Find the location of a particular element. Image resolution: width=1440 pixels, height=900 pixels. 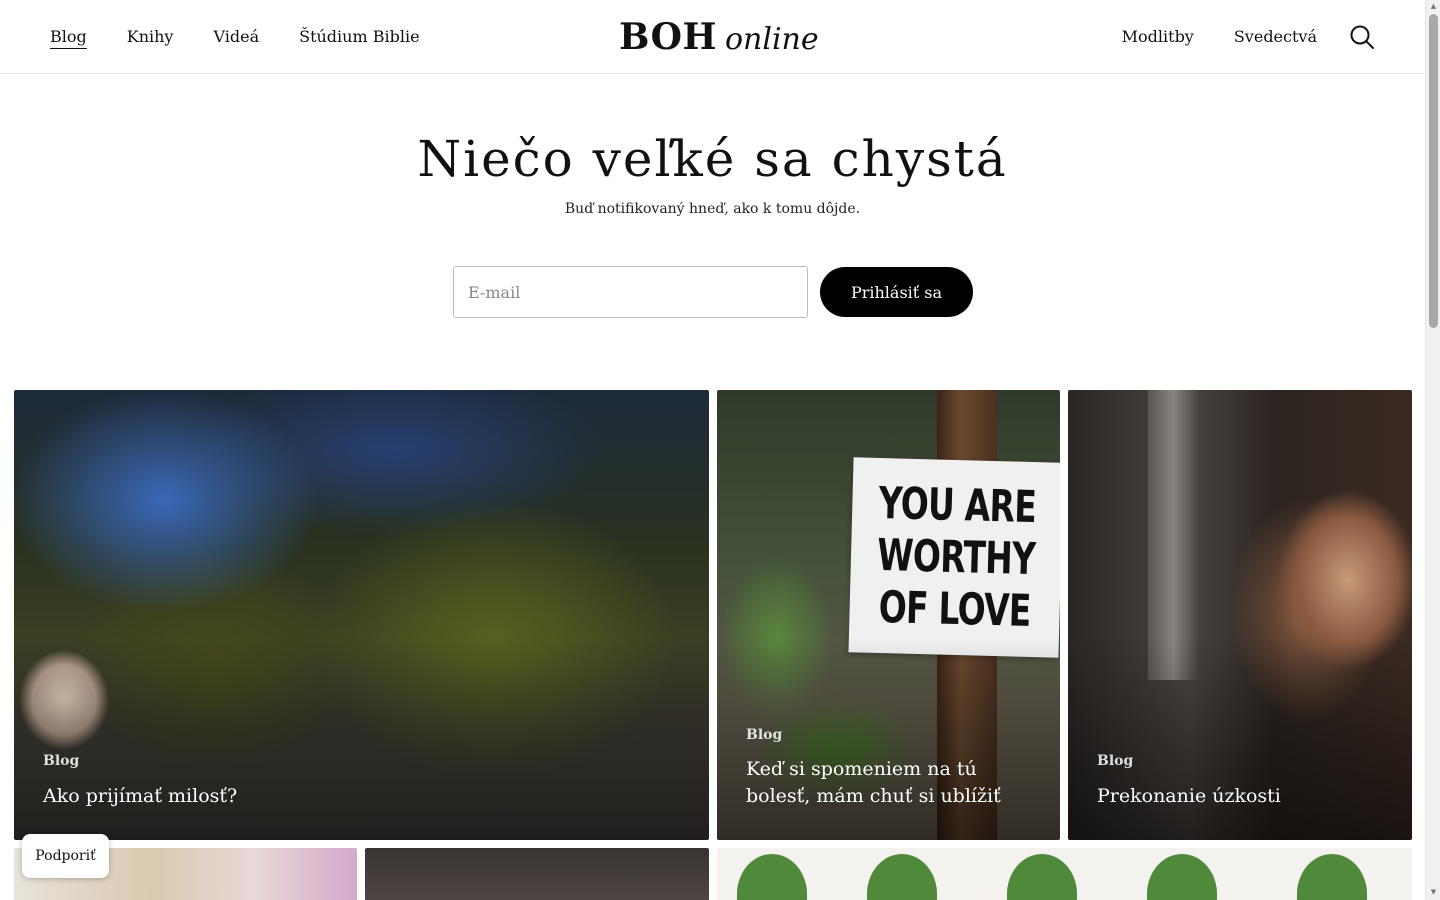

scrollbar-thumb is located at coordinates (1433, 171).